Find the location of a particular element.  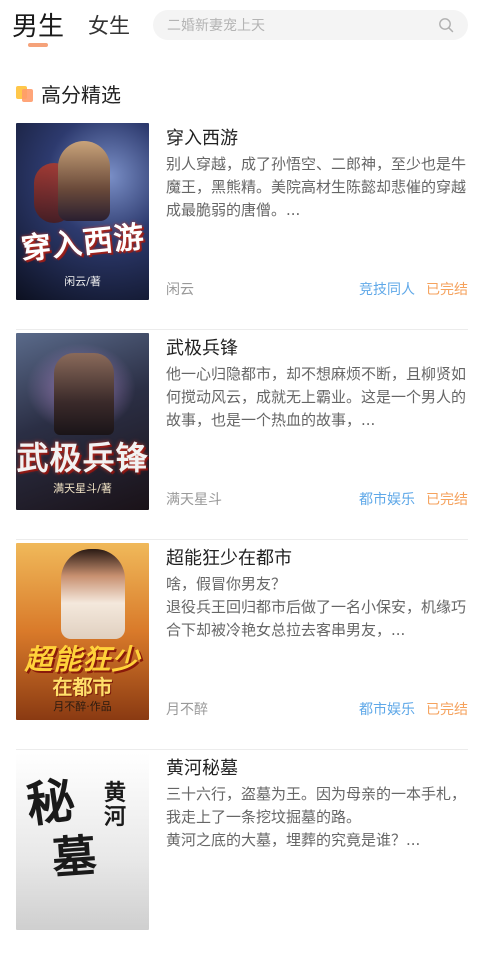

book-author: 满天星斗 is located at coordinates (194, 500).